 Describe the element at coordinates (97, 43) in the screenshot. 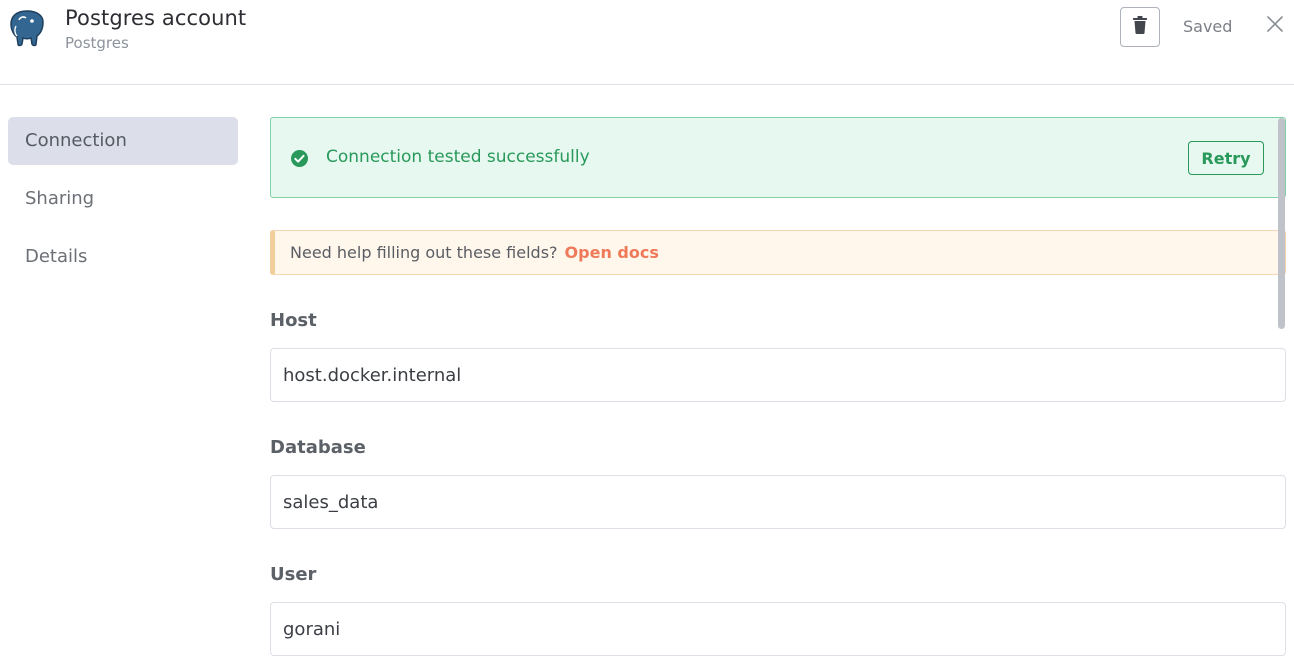

I see `page-subtitle: Postgres` at that location.